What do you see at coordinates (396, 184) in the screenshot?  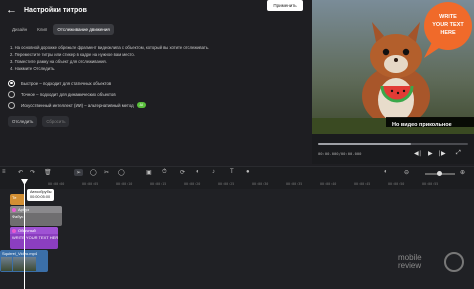 I see `ruler-tick: 00:00:50` at bounding box center [396, 184].